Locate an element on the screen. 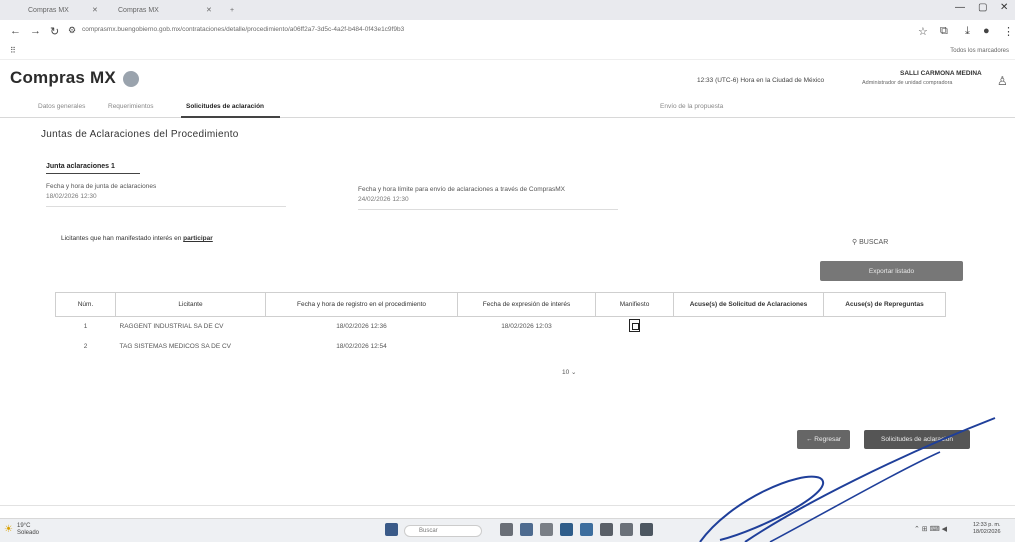 The height and width of the screenshot is (542, 1015). weather-widget: 19°C Soleado is located at coordinates (28, 530).